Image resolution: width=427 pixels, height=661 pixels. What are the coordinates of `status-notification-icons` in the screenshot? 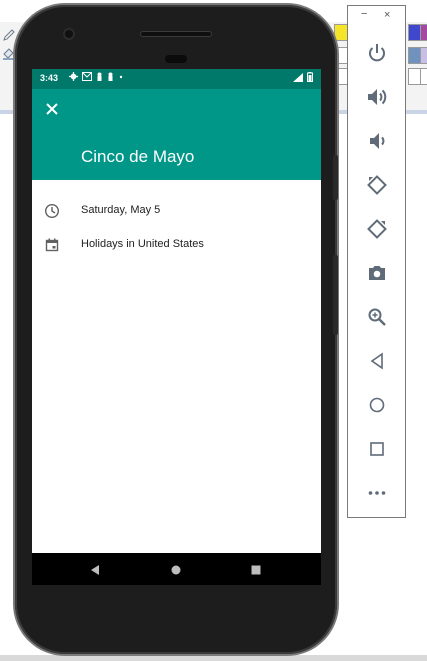 It's located at (96, 76).